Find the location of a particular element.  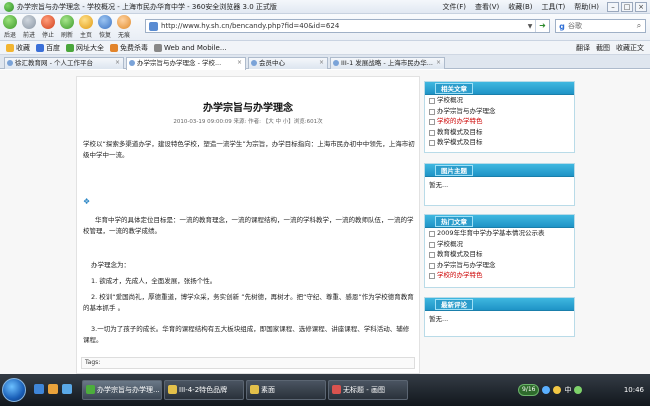

fav-collect: 收藏 is located at coordinates (18, 48).